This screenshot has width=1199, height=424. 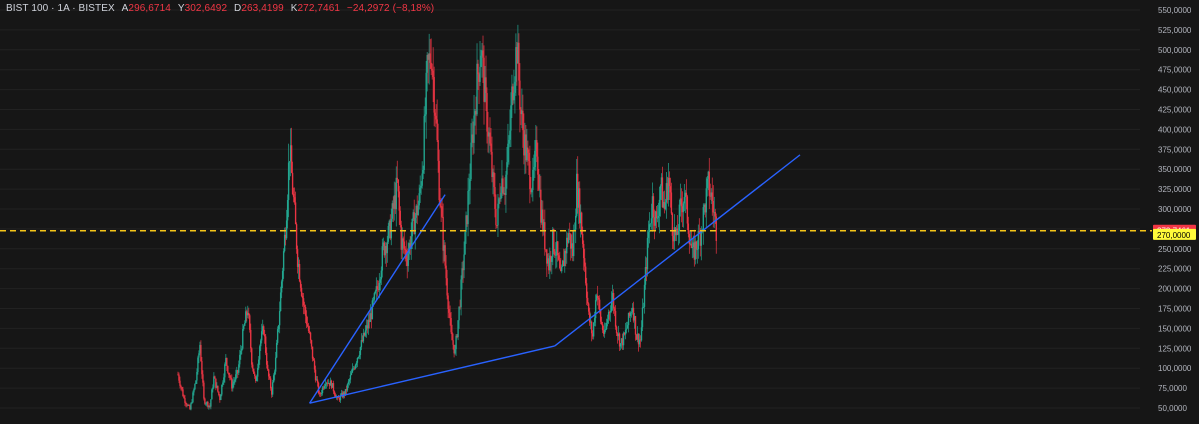 What do you see at coordinates (1175, 249) in the screenshot?
I see `price-tick-label: 250,0000` at bounding box center [1175, 249].